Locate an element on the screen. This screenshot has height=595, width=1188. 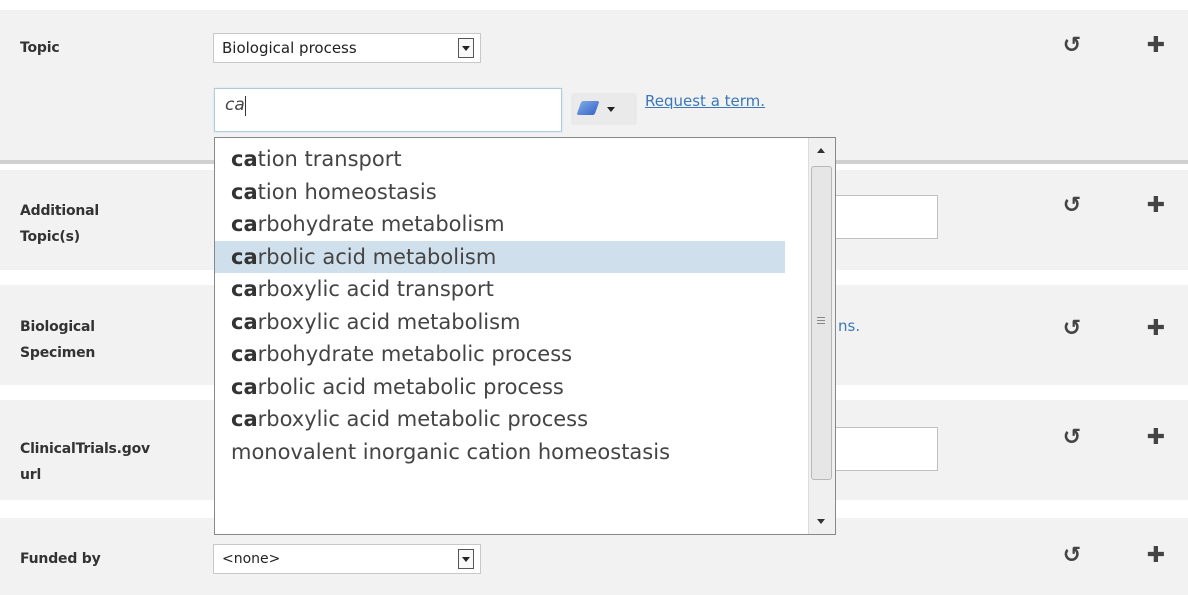
scrollbar-thumb is located at coordinates (821, 323).